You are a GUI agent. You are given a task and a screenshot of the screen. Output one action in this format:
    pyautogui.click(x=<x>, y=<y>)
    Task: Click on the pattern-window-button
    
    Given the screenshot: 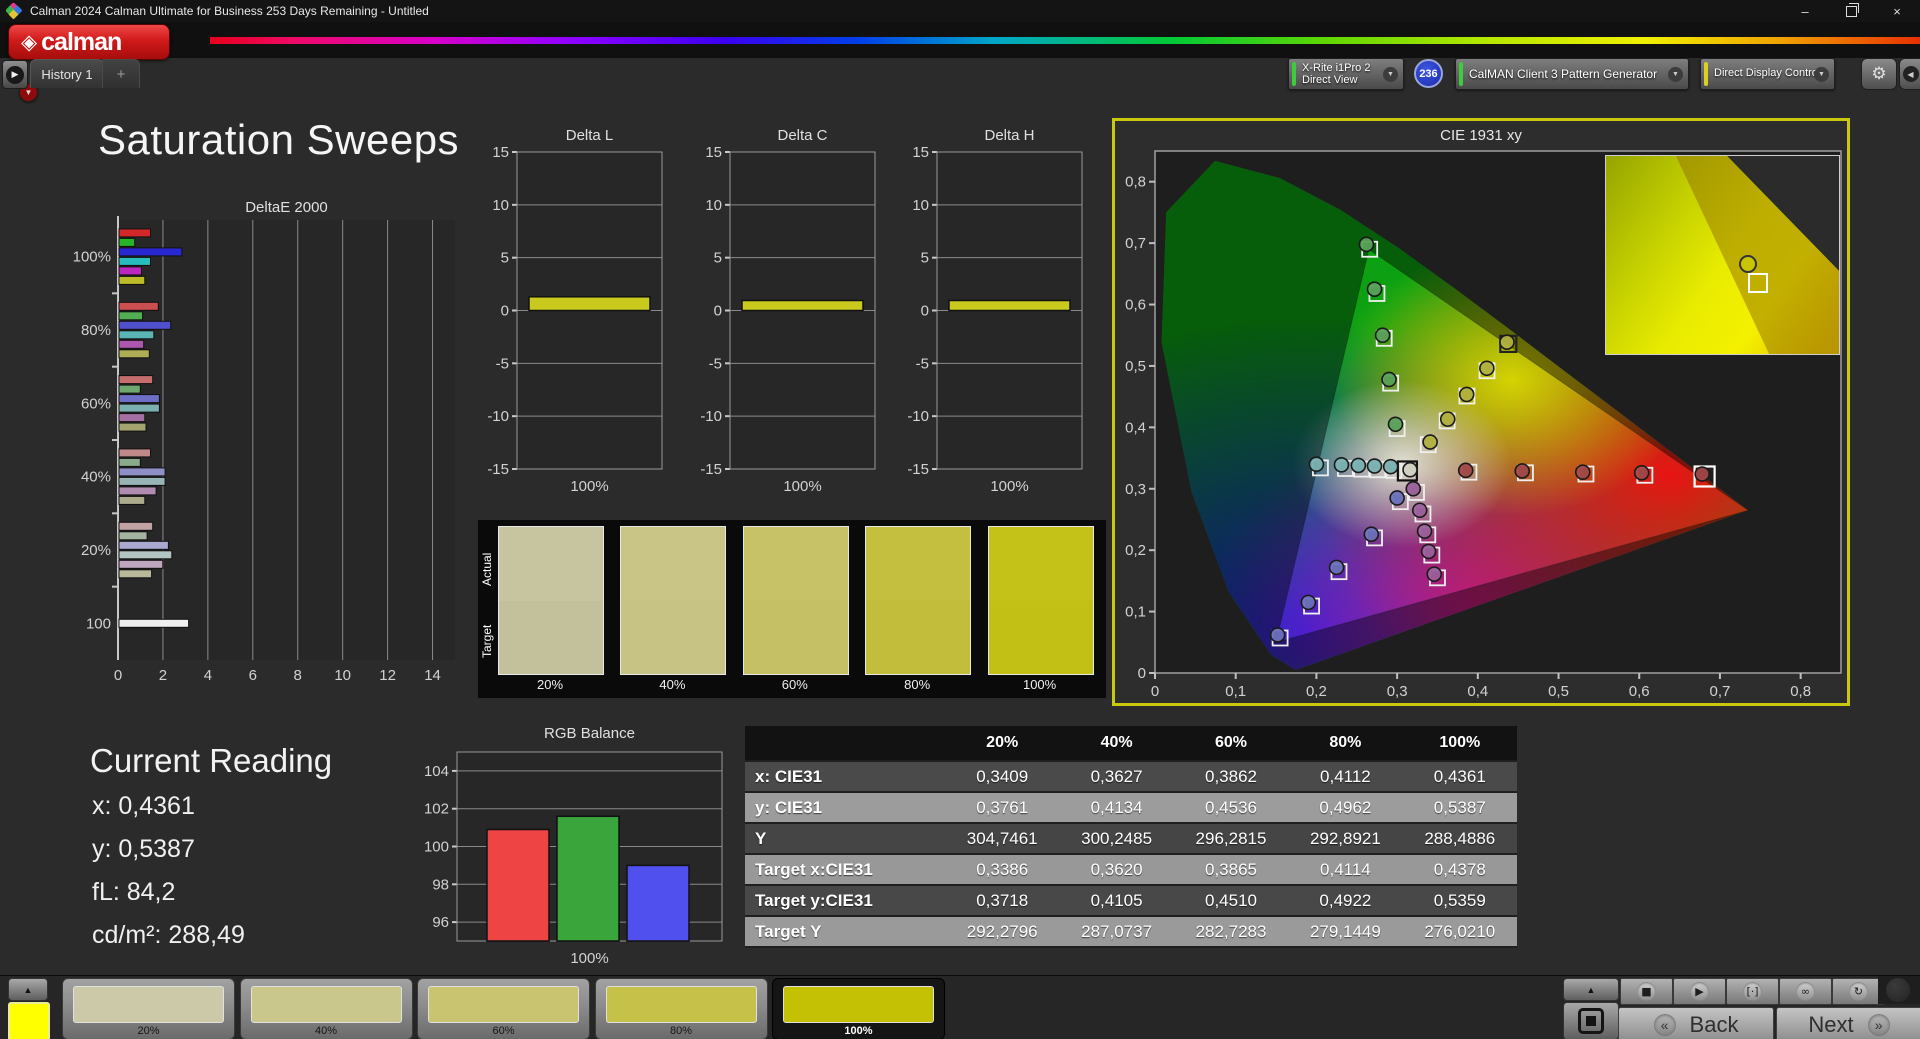 What is the action you would take?
    pyautogui.click(x=1591, y=1020)
    